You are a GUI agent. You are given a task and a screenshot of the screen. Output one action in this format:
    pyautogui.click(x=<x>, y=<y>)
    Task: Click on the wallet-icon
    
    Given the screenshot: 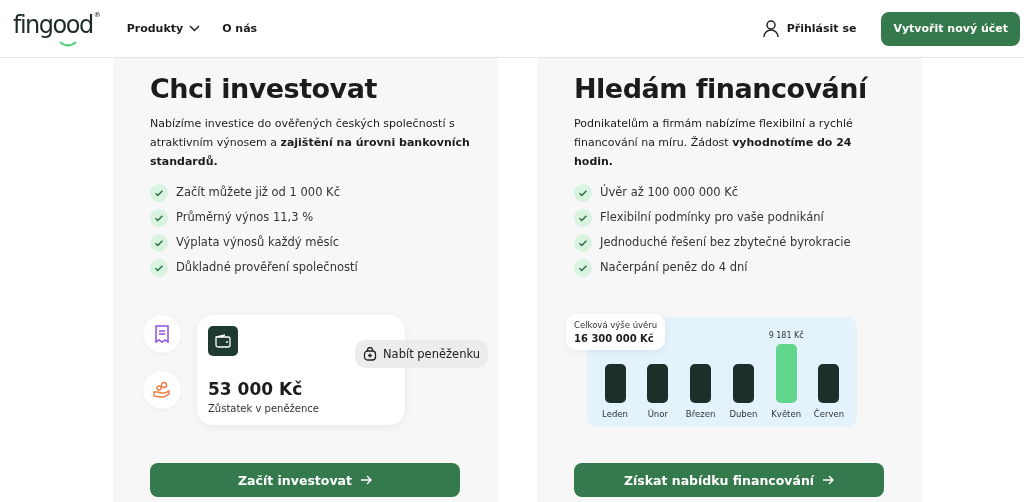 What is the action you would take?
    pyautogui.click(x=223, y=341)
    